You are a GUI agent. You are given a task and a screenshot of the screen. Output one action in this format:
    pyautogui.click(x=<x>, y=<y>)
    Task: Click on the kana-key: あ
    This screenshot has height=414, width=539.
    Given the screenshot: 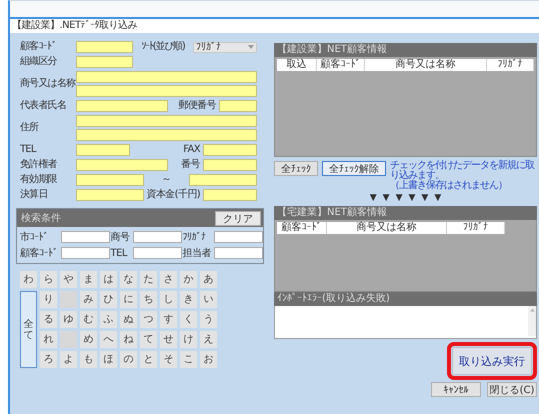 What is the action you would take?
    pyautogui.click(x=208, y=279)
    